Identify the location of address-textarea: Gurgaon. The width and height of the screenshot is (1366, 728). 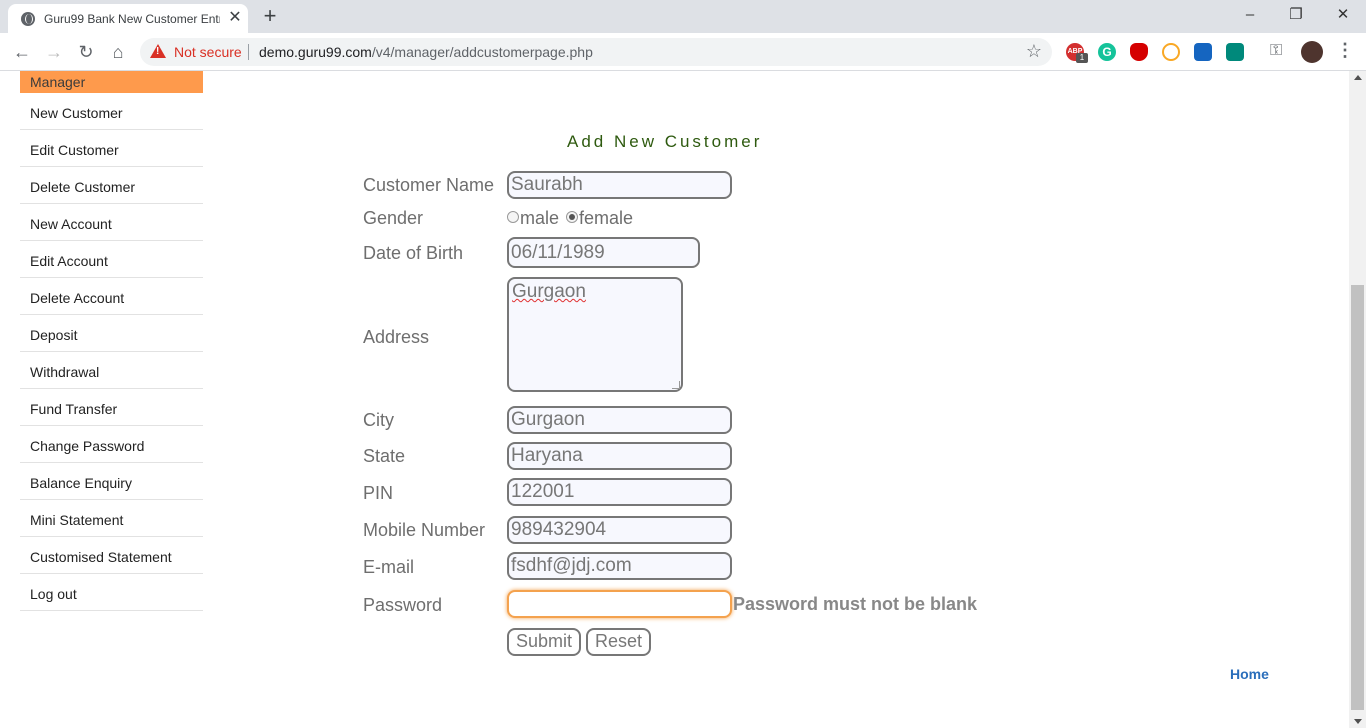
(595, 334).